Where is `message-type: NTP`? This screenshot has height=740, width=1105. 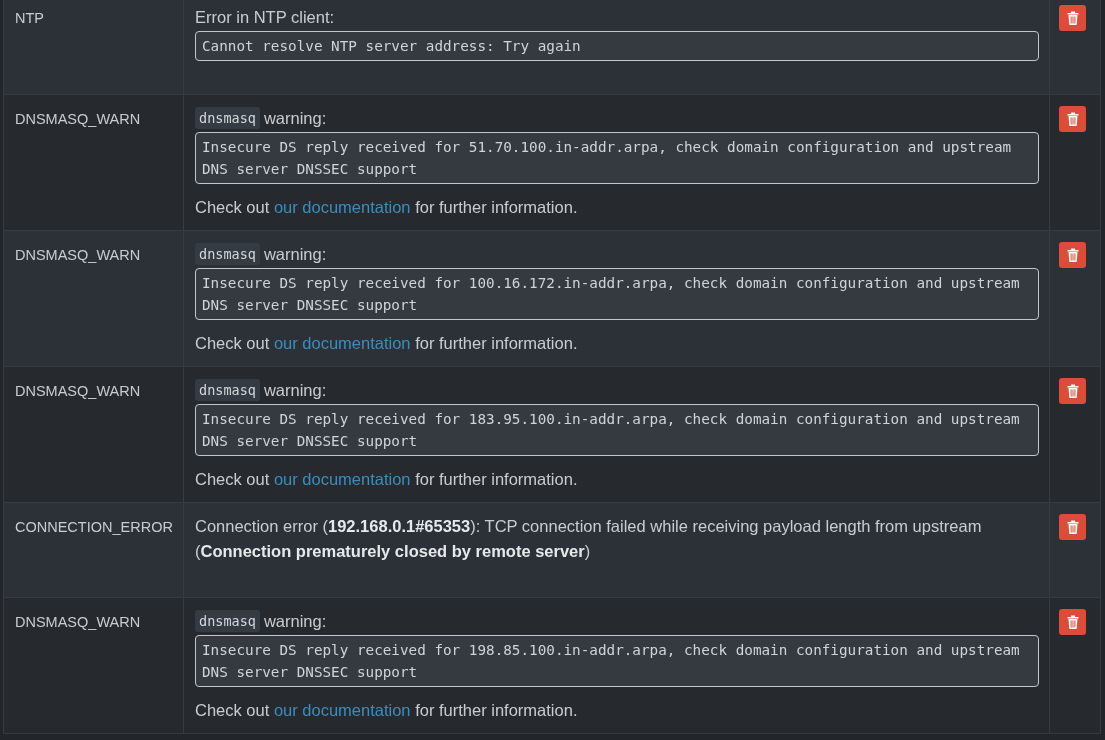
message-type: NTP is located at coordinates (29, 18).